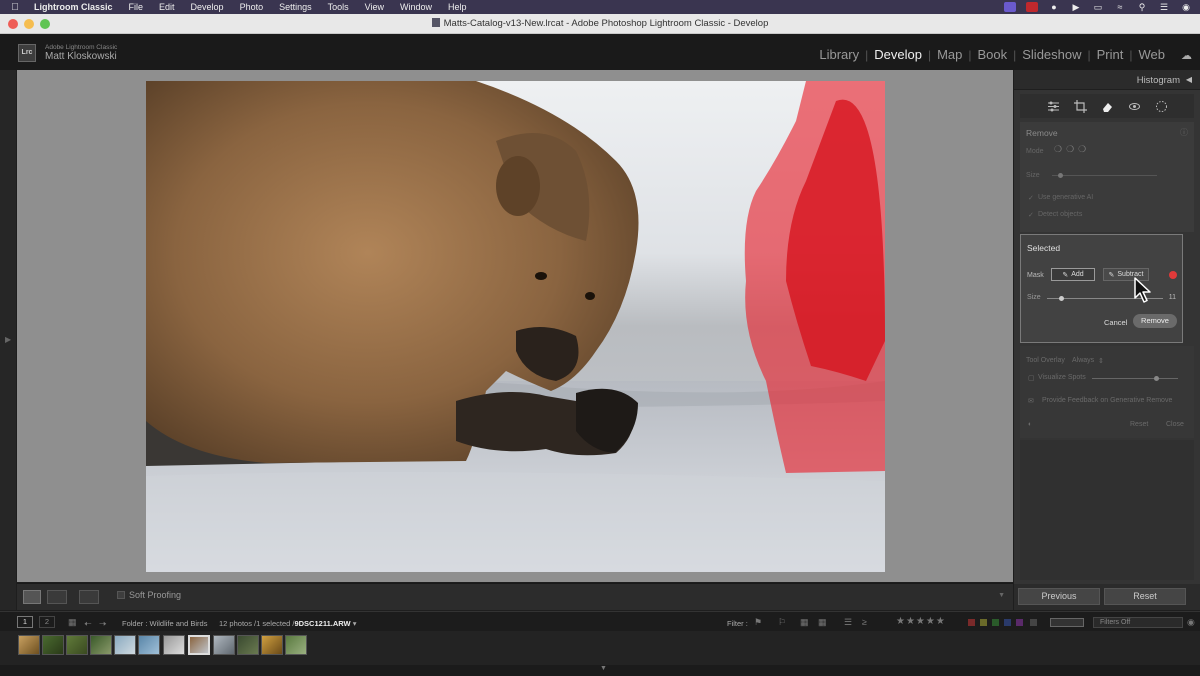 This screenshot has width=1200, height=676. Describe the element at coordinates (1175, 424) in the screenshot. I see `lower-close-button: Close` at that location.